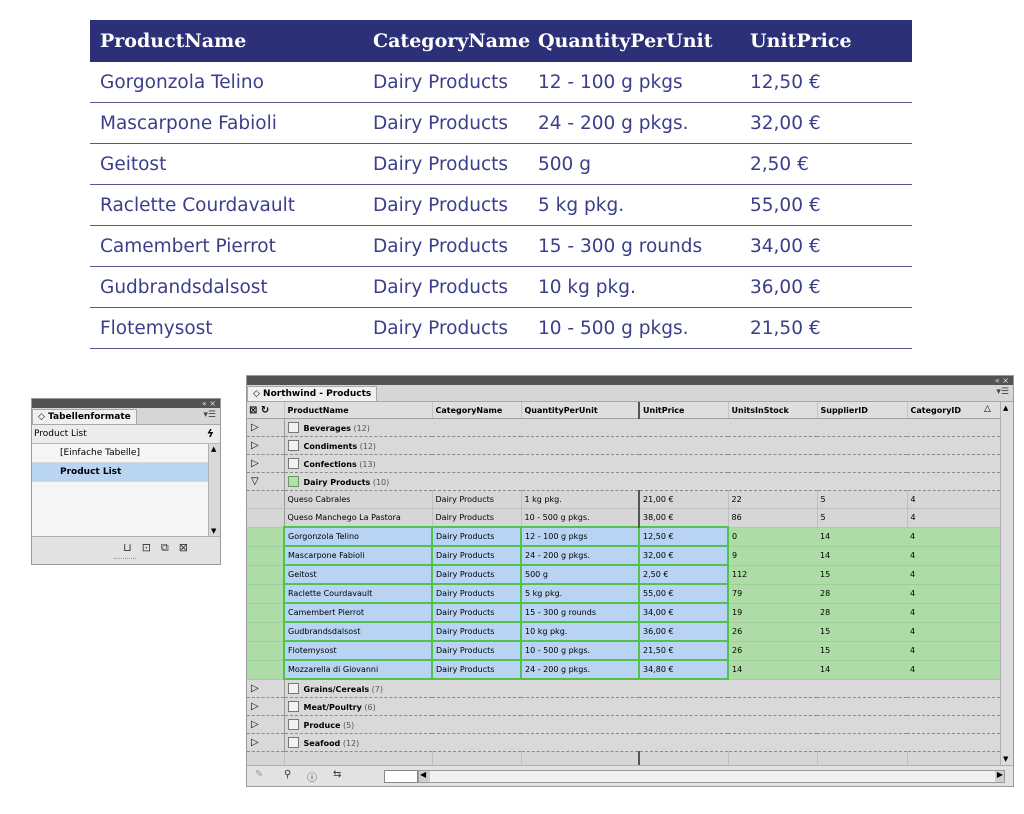 This screenshot has width=1024, height=814. I want to click on table-cell: Geitost, so click(358, 574).